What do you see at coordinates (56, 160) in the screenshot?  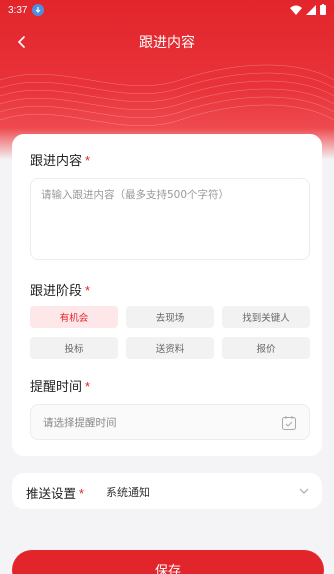 I see `content-label-text: 跟进内容` at bounding box center [56, 160].